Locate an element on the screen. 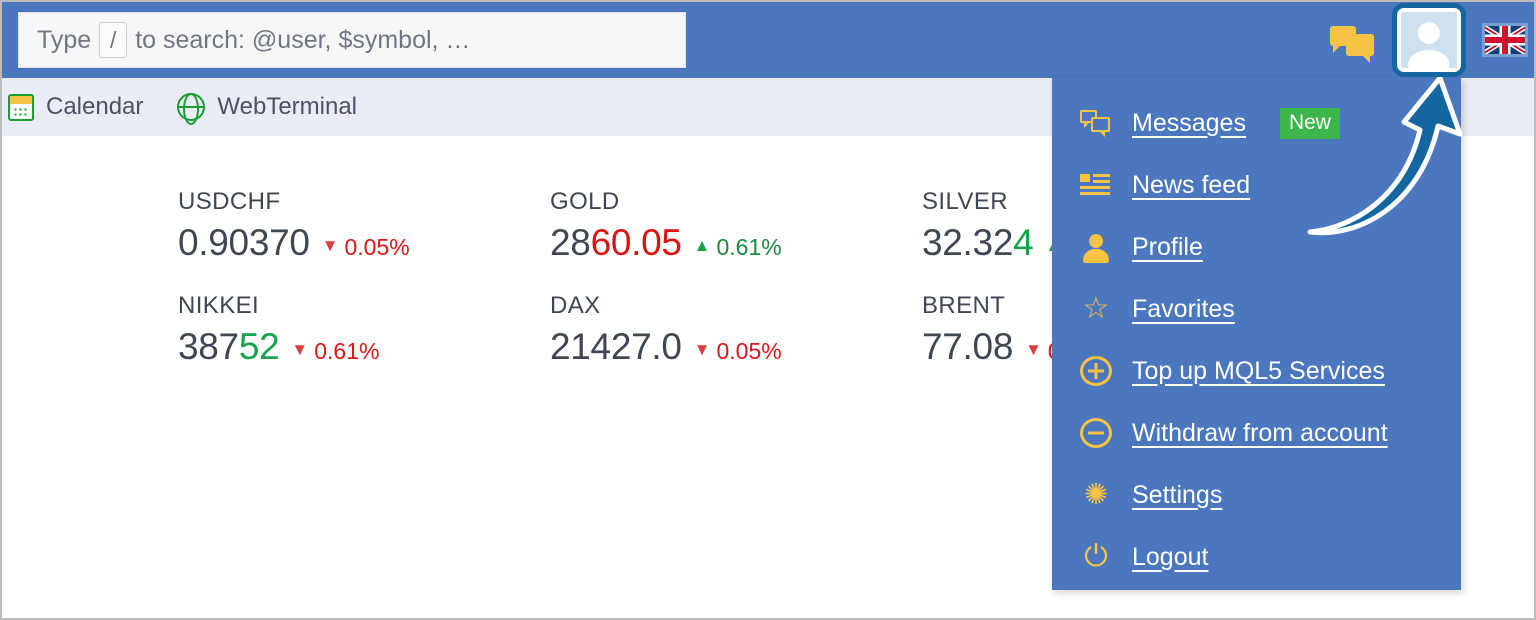 This screenshot has height=620, width=1536. menu-item-settings-label: Settings is located at coordinates (1177, 494).